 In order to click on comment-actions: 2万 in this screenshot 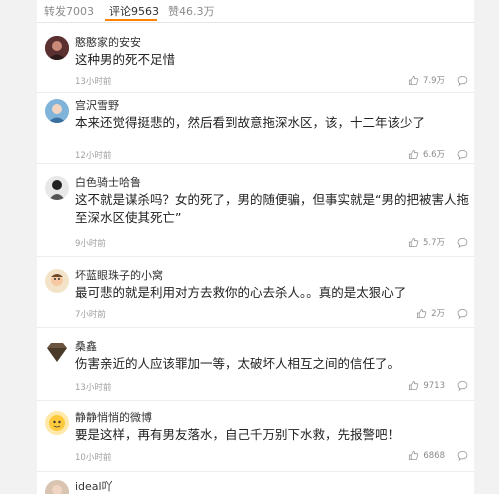, I will do `click(442, 313)`.